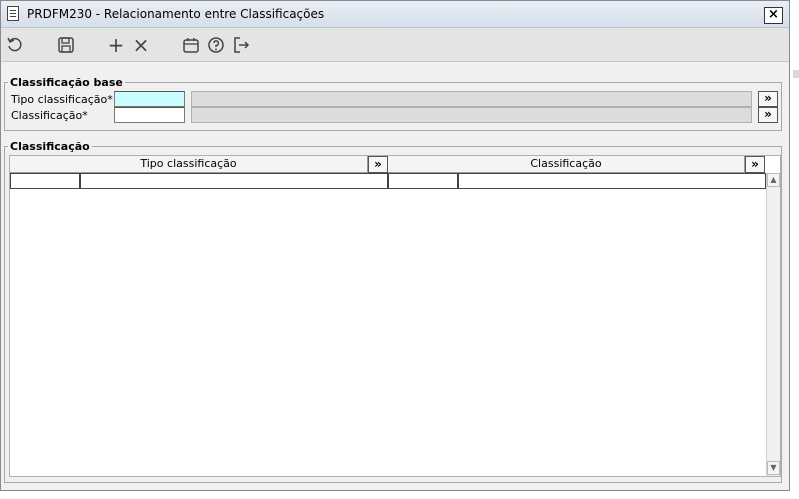 The image size is (799, 499). Describe the element at coordinates (768, 99) in the screenshot. I see `tipo-classificacao-lookup-button: »` at that location.